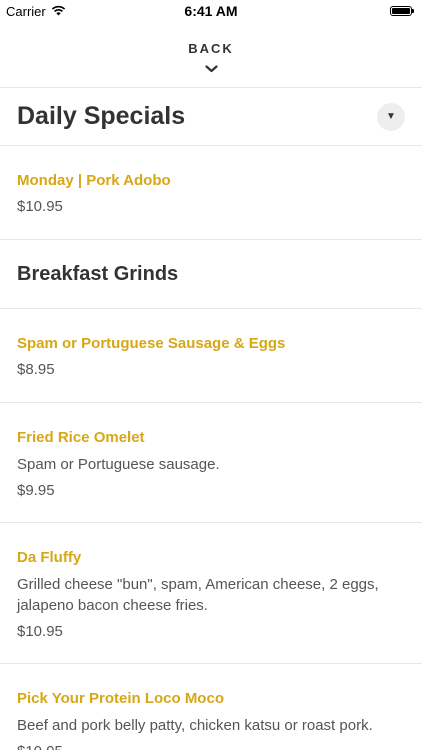 This screenshot has height=750, width=422. What do you see at coordinates (118, 464) in the screenshot?
I see `item-description: Spam or Portuguese sausage.` at bounding box center [118, 464].